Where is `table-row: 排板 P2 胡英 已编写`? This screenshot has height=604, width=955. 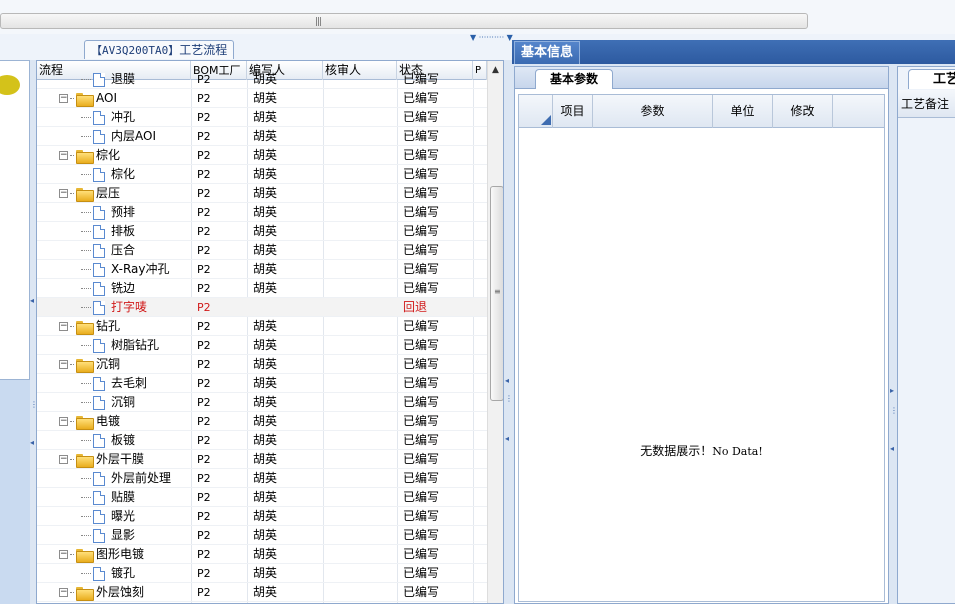
table-row: 排板 P2 胡英 已编写 is located at coordinates (262, 231).